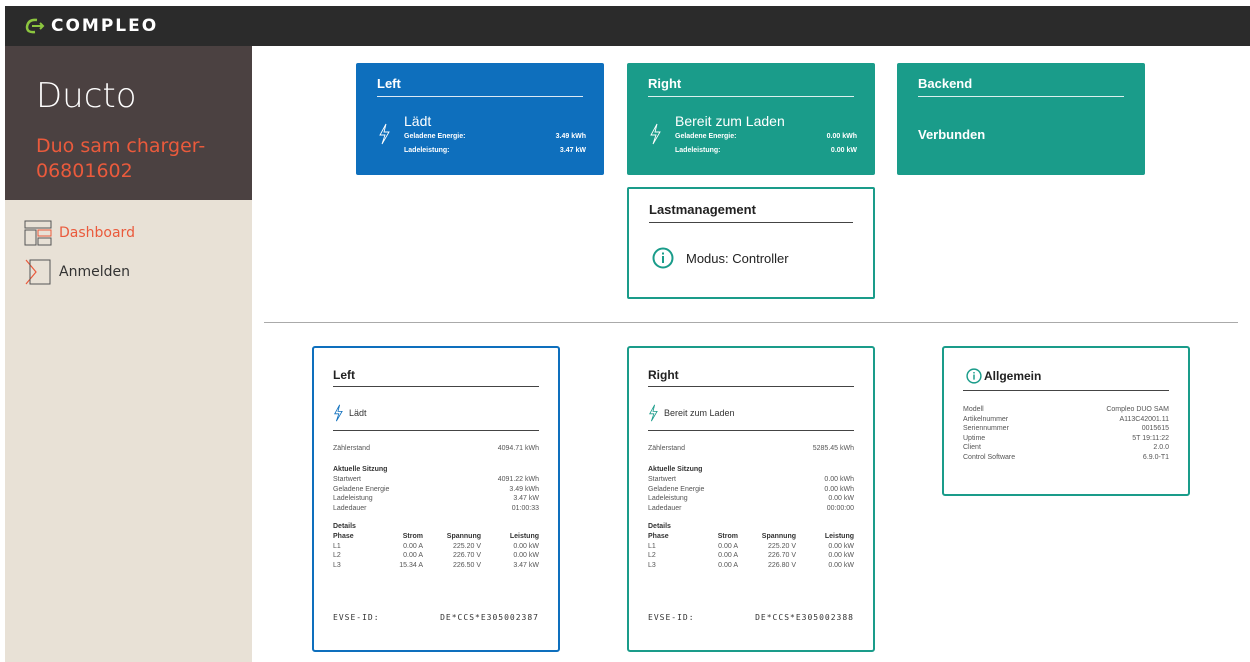  Describe the element at coordinates (751, 489) in the screenshot. I see `session-row: Geladene Energie 0.00 kWh` at that location.